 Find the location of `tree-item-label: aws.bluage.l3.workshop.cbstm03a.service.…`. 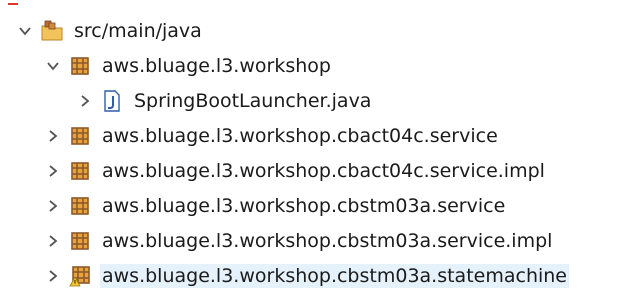

tree-item-label: aws.bluage.l3.workshop.cbstm03a.service.… is located at coordinates (327, 241).